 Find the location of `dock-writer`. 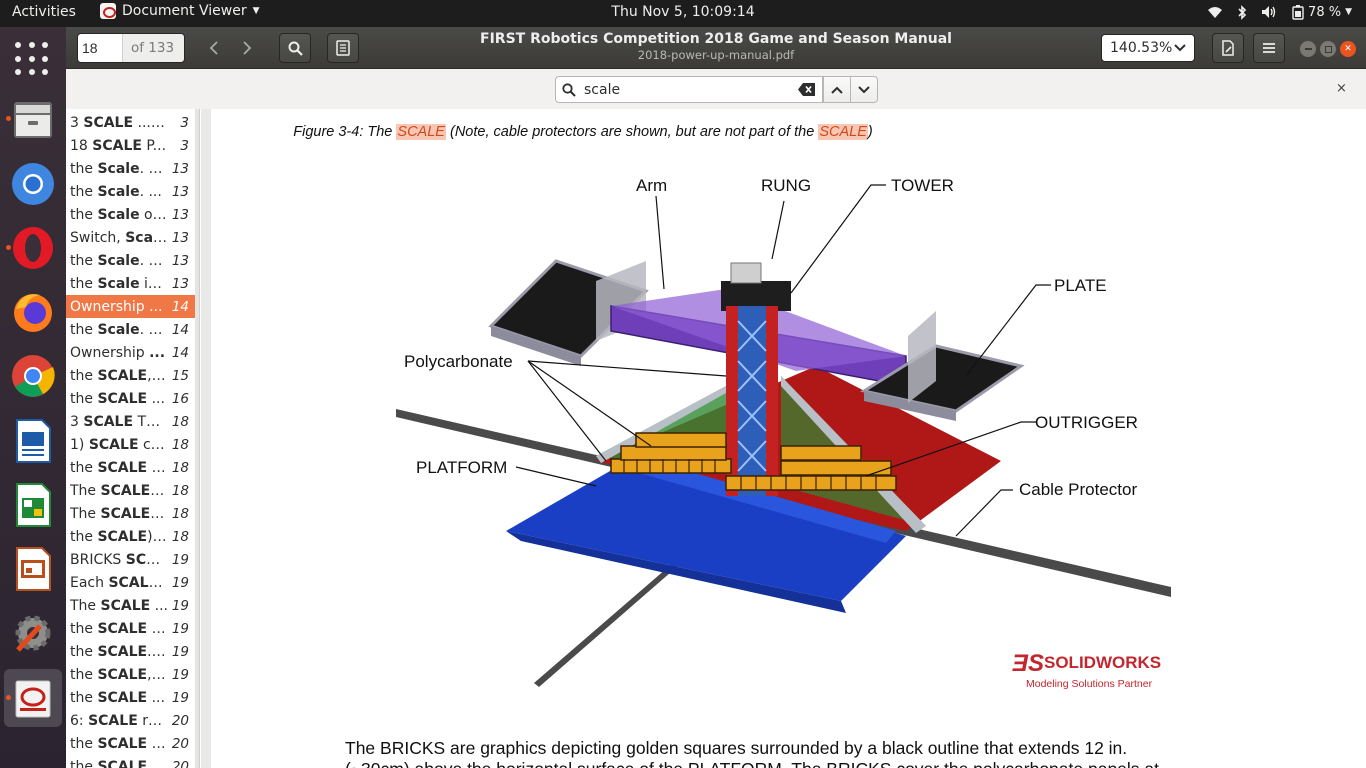

dock-writer is located at coordinates (33, 441).